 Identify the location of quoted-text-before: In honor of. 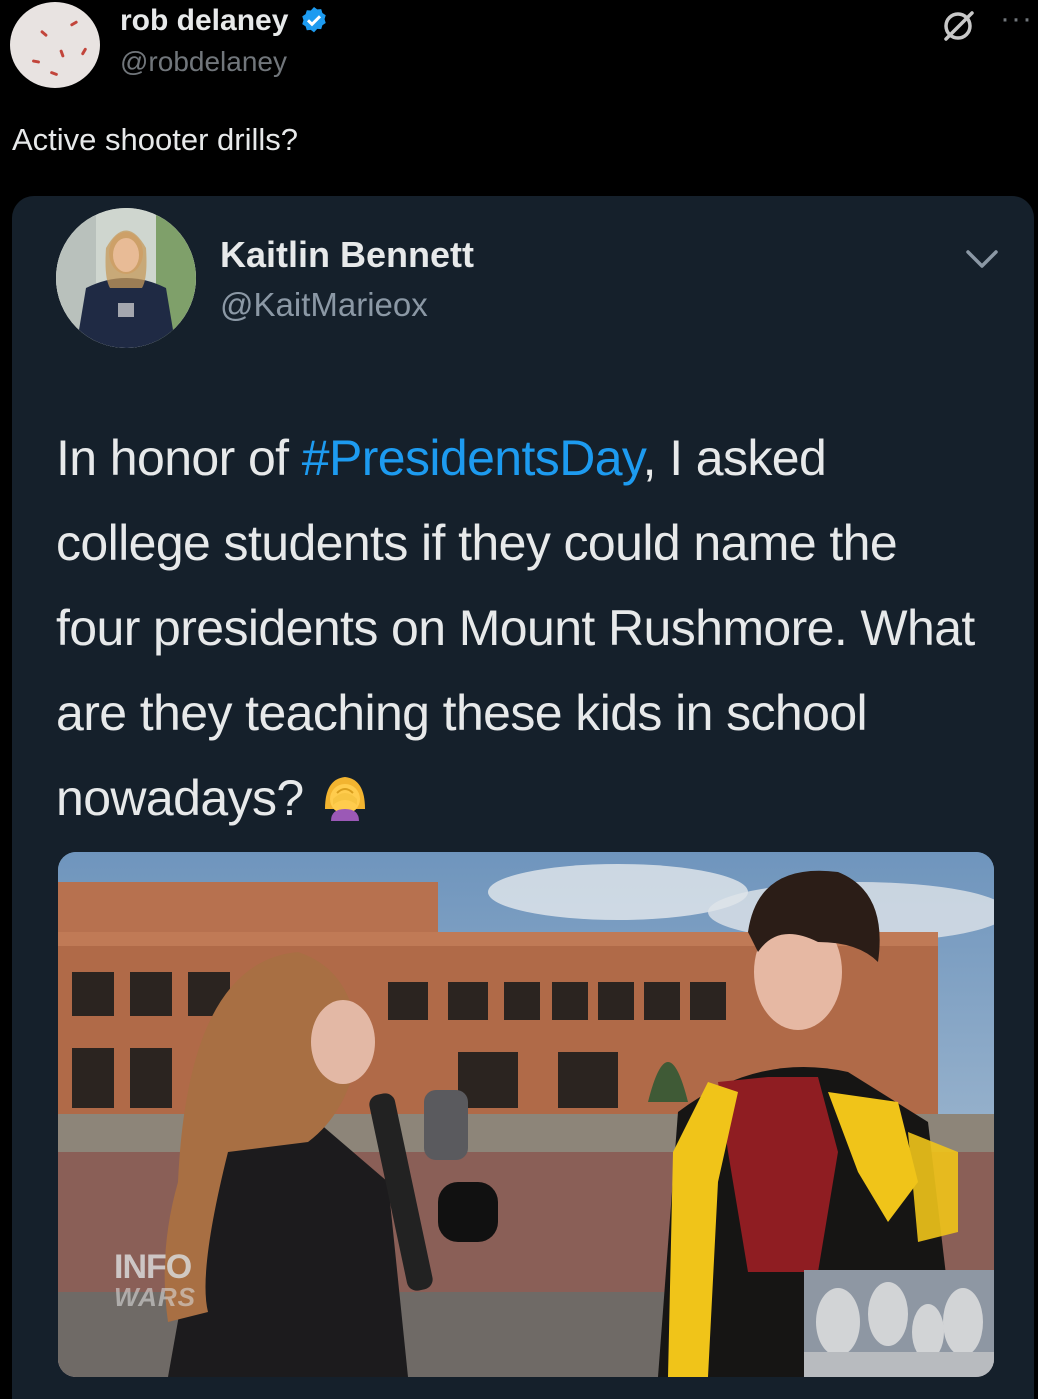
(179, 458).